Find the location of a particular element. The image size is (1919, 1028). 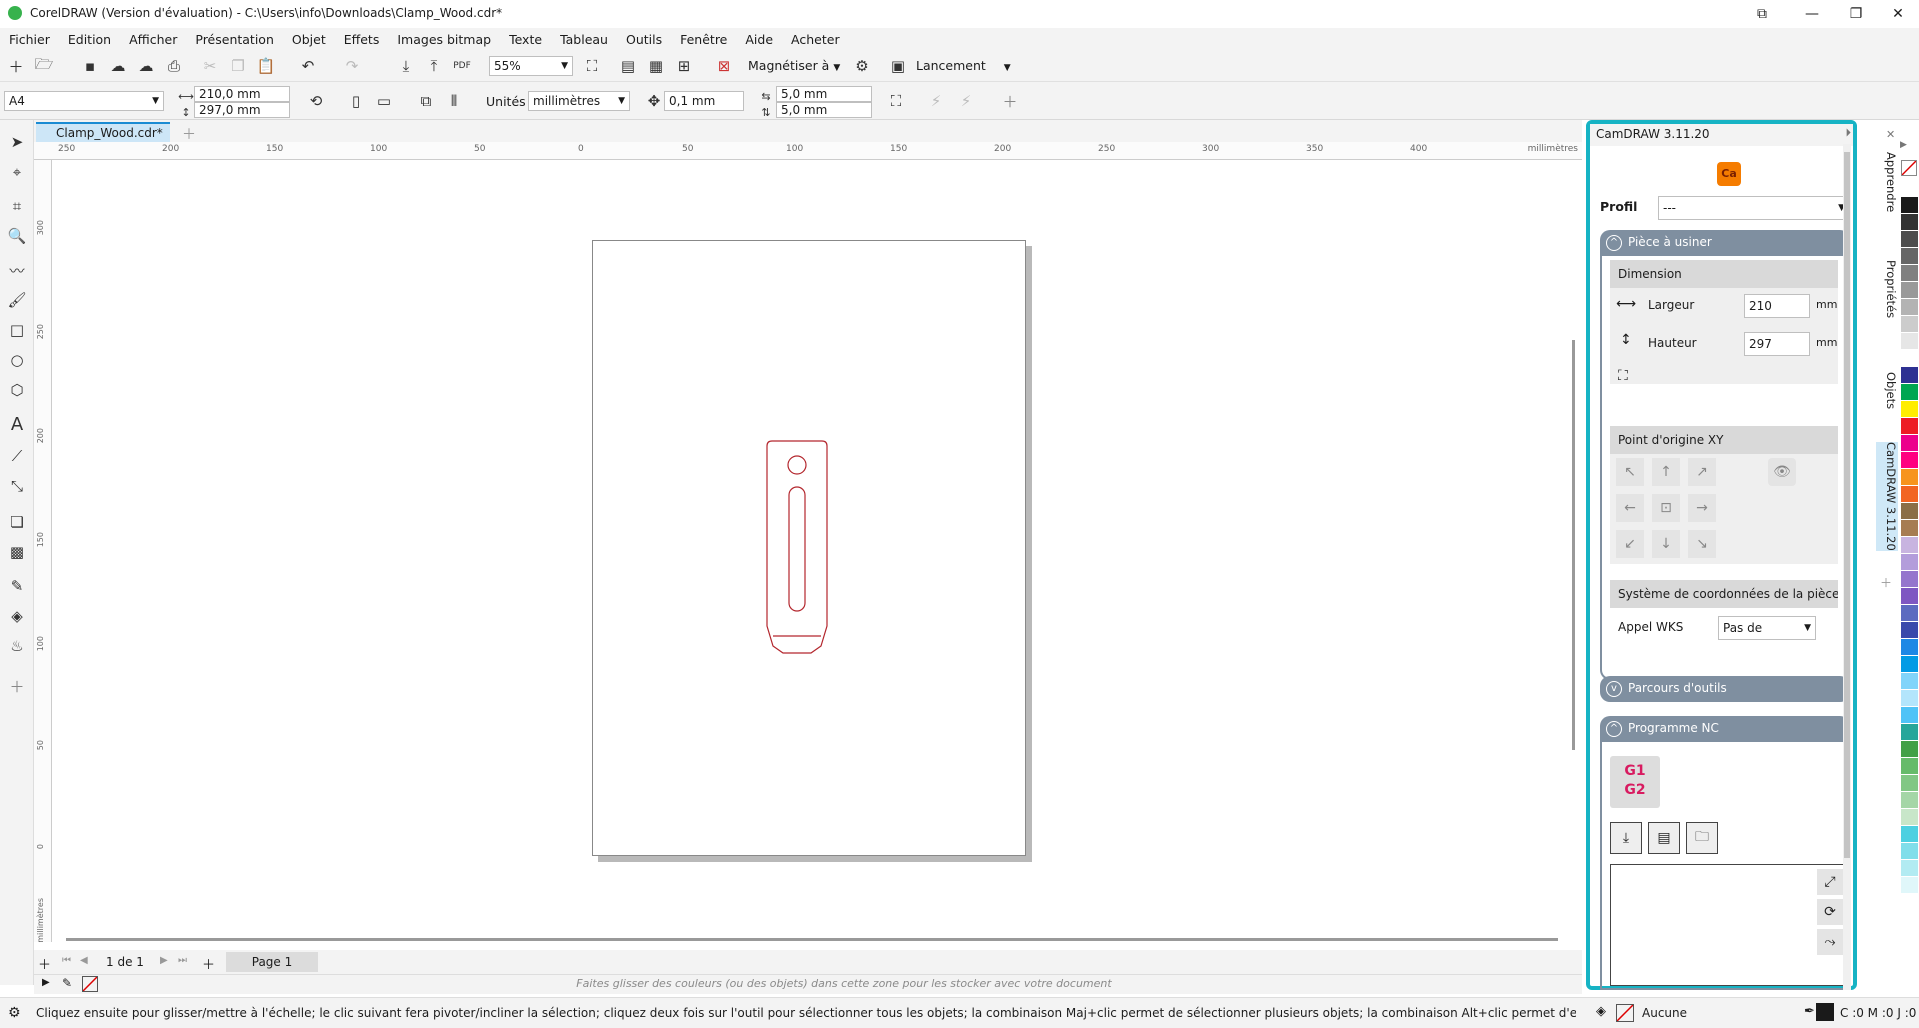

import-icon: ⤓ is located at coordinates (406, 66).